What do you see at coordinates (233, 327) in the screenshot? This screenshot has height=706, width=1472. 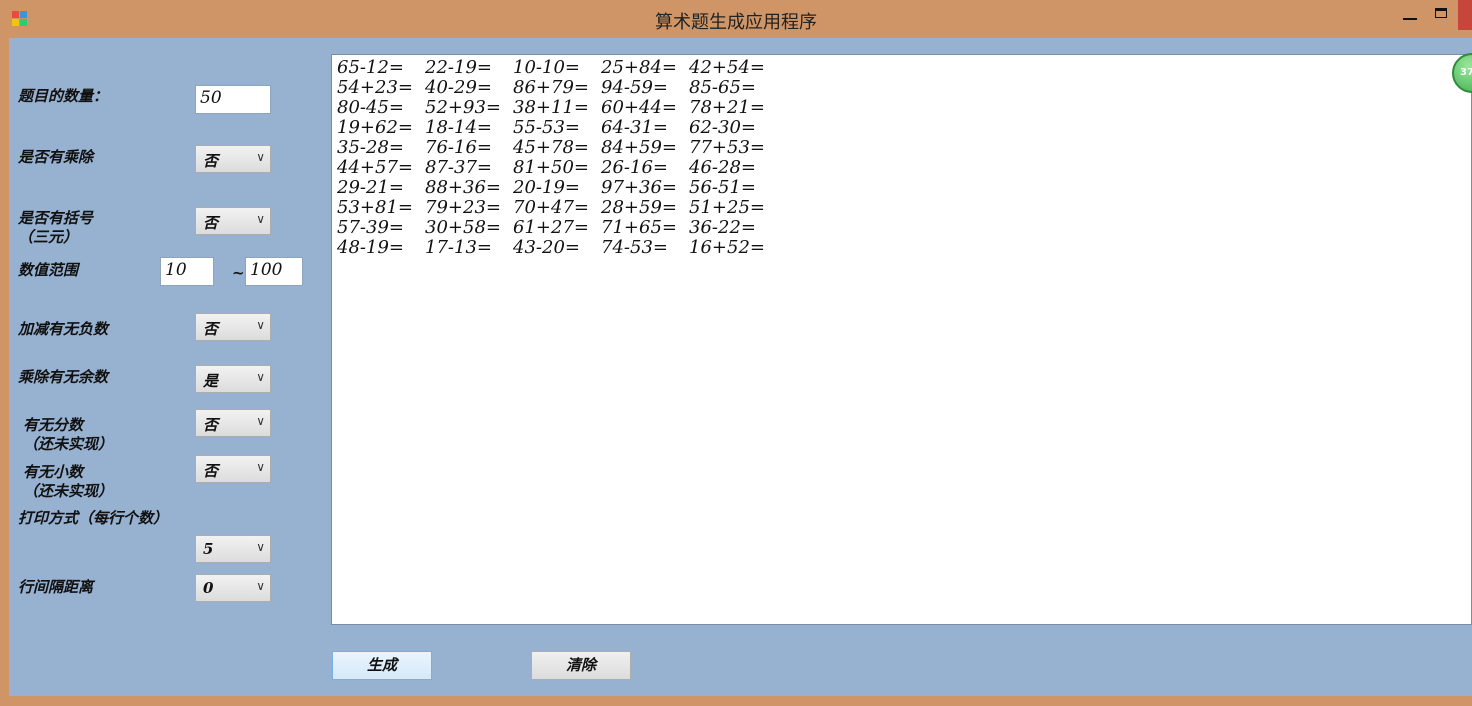 I see `negative-select: 否 ∨` at bounding box center [233, 327].